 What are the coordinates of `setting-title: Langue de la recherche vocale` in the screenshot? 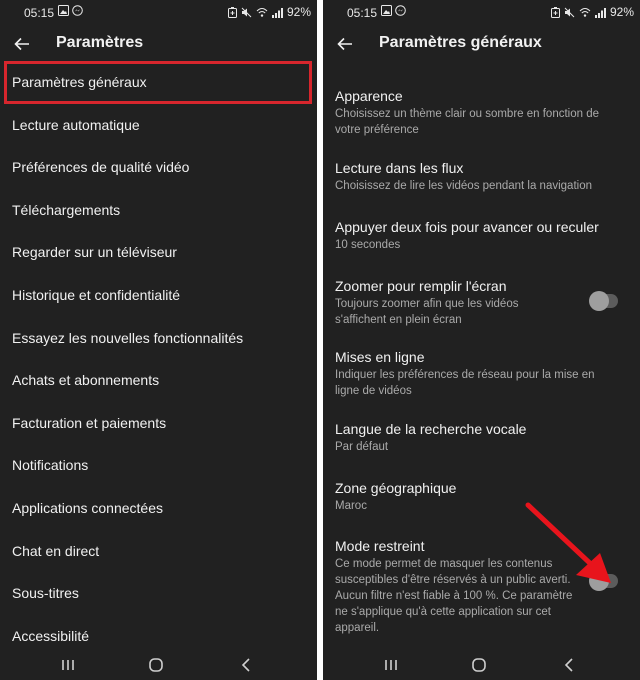 It's located at (431, 429).